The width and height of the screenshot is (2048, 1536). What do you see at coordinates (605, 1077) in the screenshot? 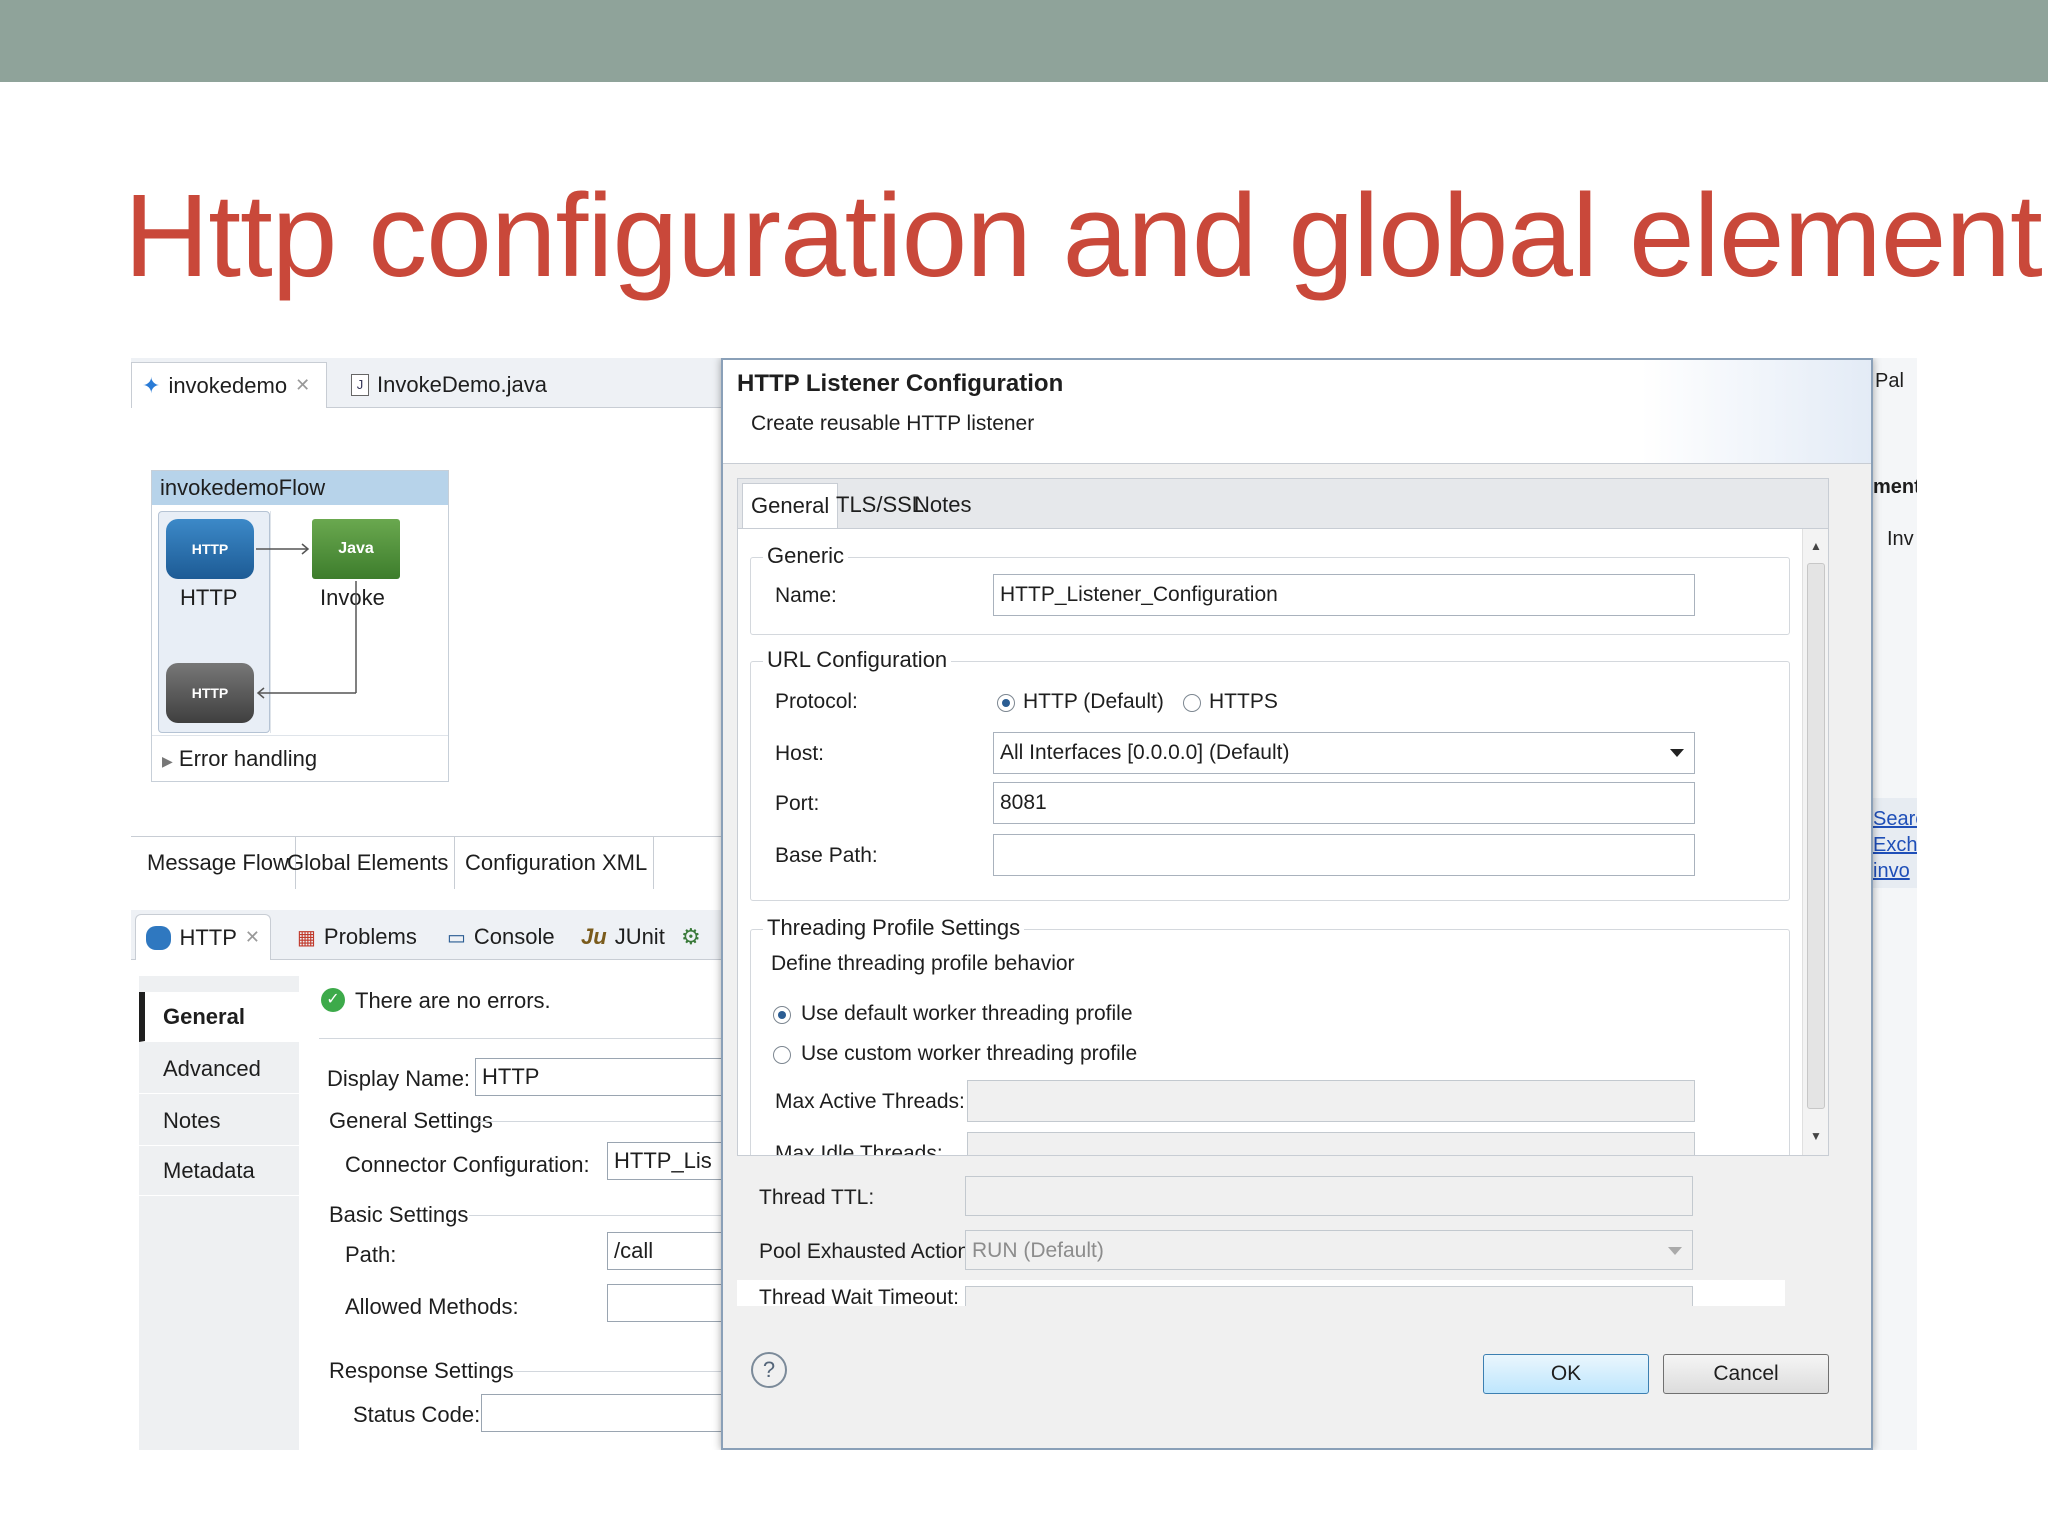
I see `display-name-input: HTTP` at bounding box center [605, 1077].